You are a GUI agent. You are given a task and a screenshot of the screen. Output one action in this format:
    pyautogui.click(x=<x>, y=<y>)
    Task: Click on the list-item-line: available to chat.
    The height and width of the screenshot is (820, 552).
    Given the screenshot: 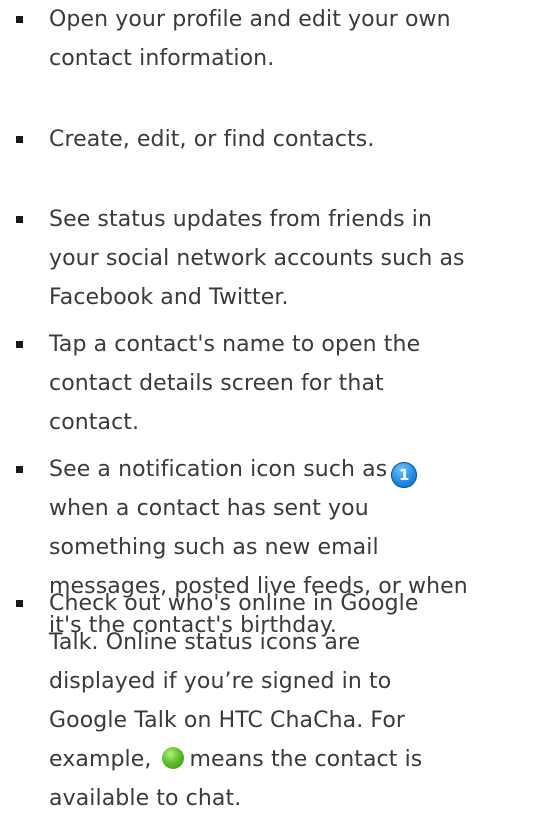 What is the action you would take?
    pyautogui.click(x=145, y=798)
    